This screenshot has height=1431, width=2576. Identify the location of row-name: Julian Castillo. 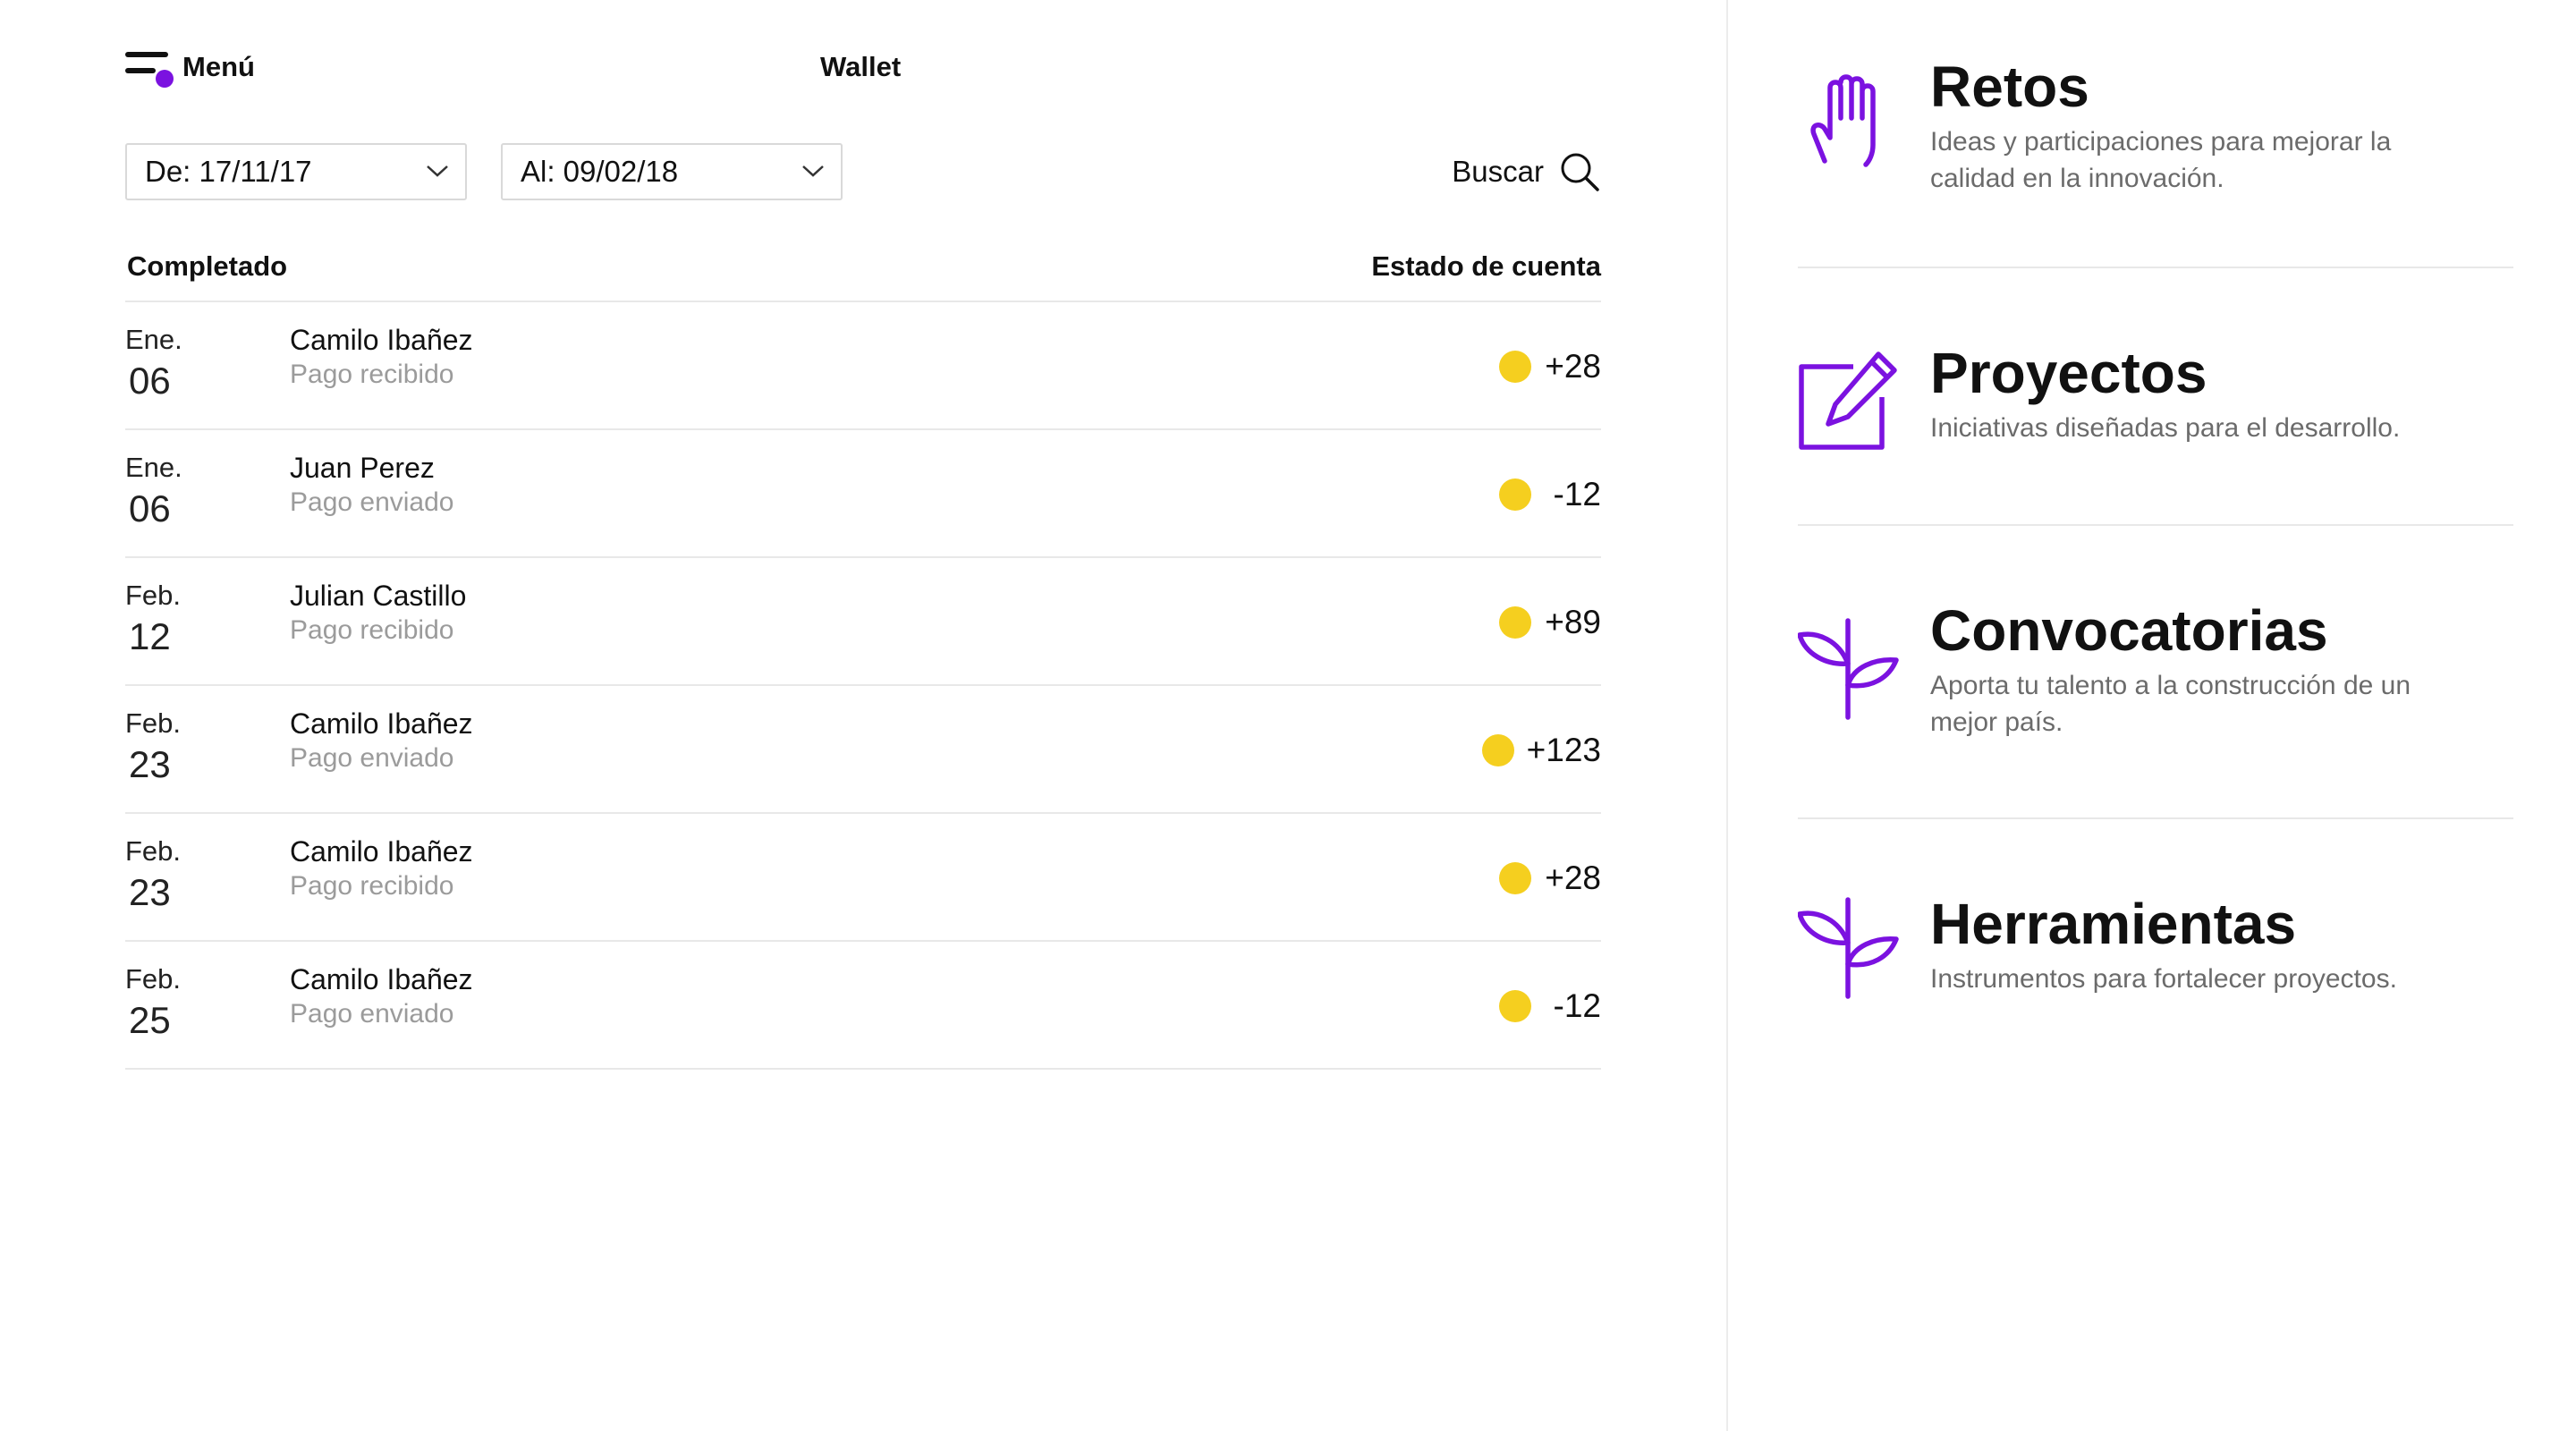
(378, 596).